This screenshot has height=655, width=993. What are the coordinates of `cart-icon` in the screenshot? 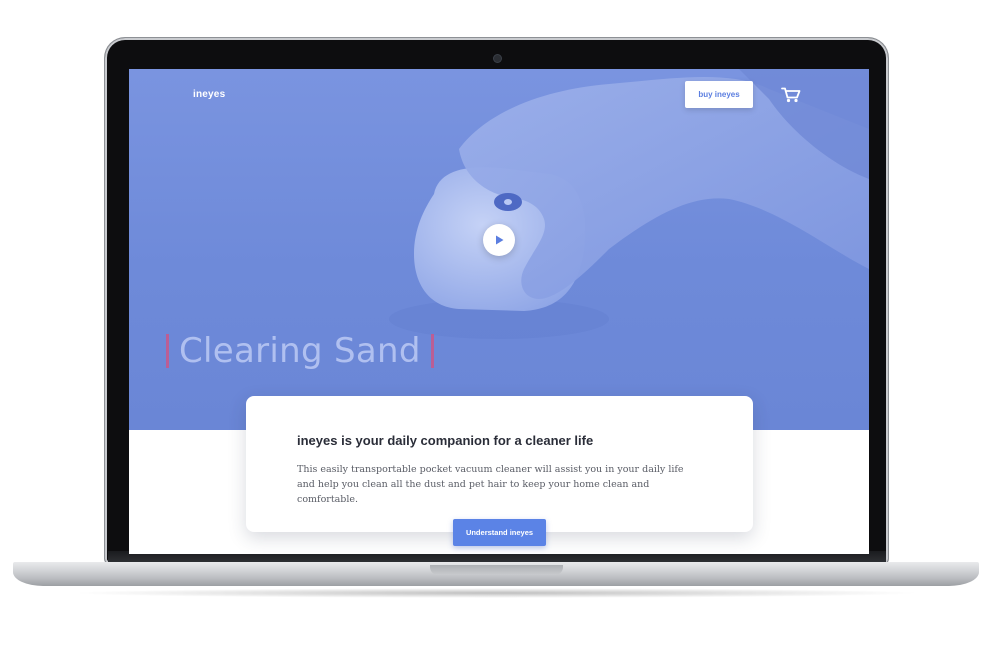 It's located at (791, 95).